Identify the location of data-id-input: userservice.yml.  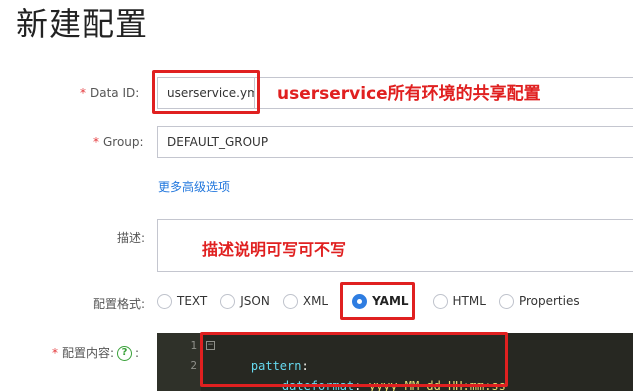
(206, 93).